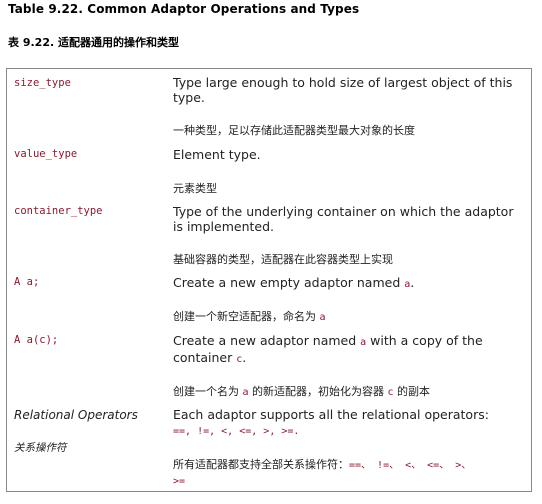 This screenshot has height=504, width=542. I want to click on desc-cn-copy-ctor: 创建一个名为 a 的新适配器，初始化为容器 c 的副本, so click(349, 391).